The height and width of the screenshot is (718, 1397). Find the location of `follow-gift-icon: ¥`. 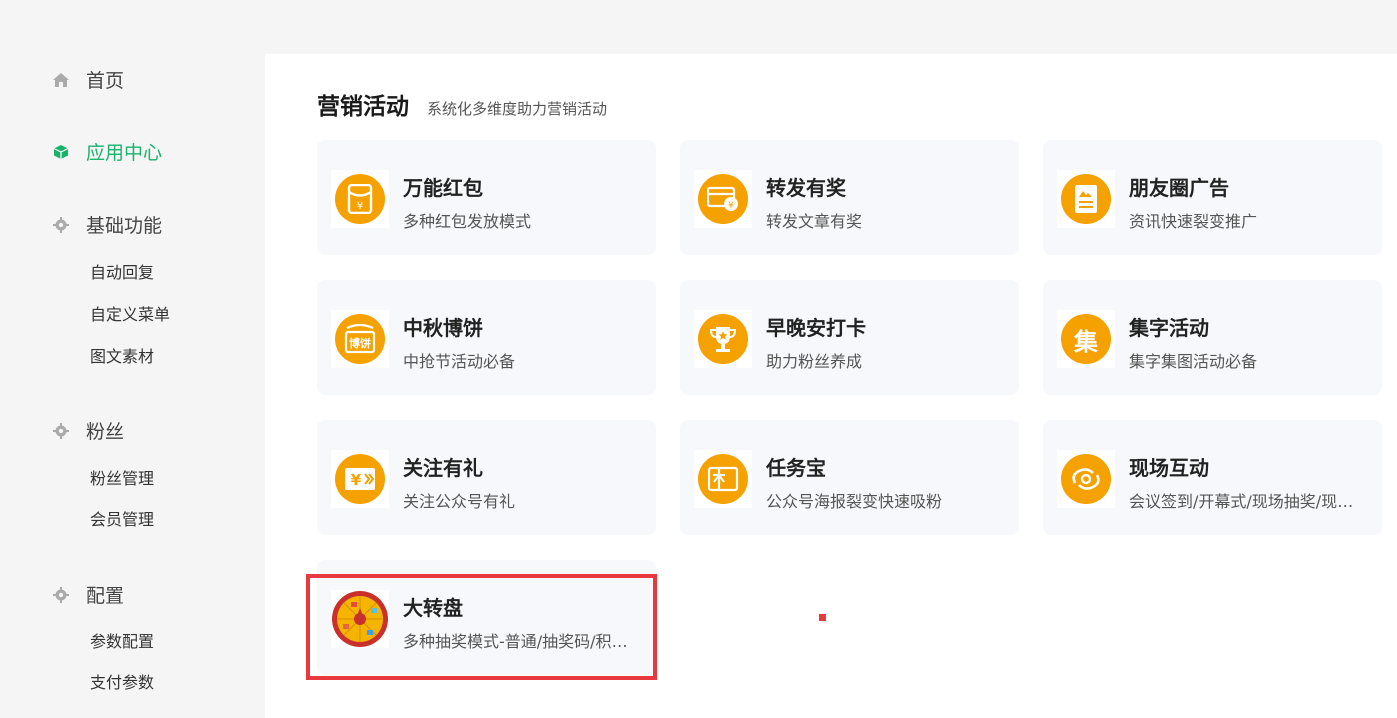

follow-gift-icon: ¥ is located at coordinates (360, 479).